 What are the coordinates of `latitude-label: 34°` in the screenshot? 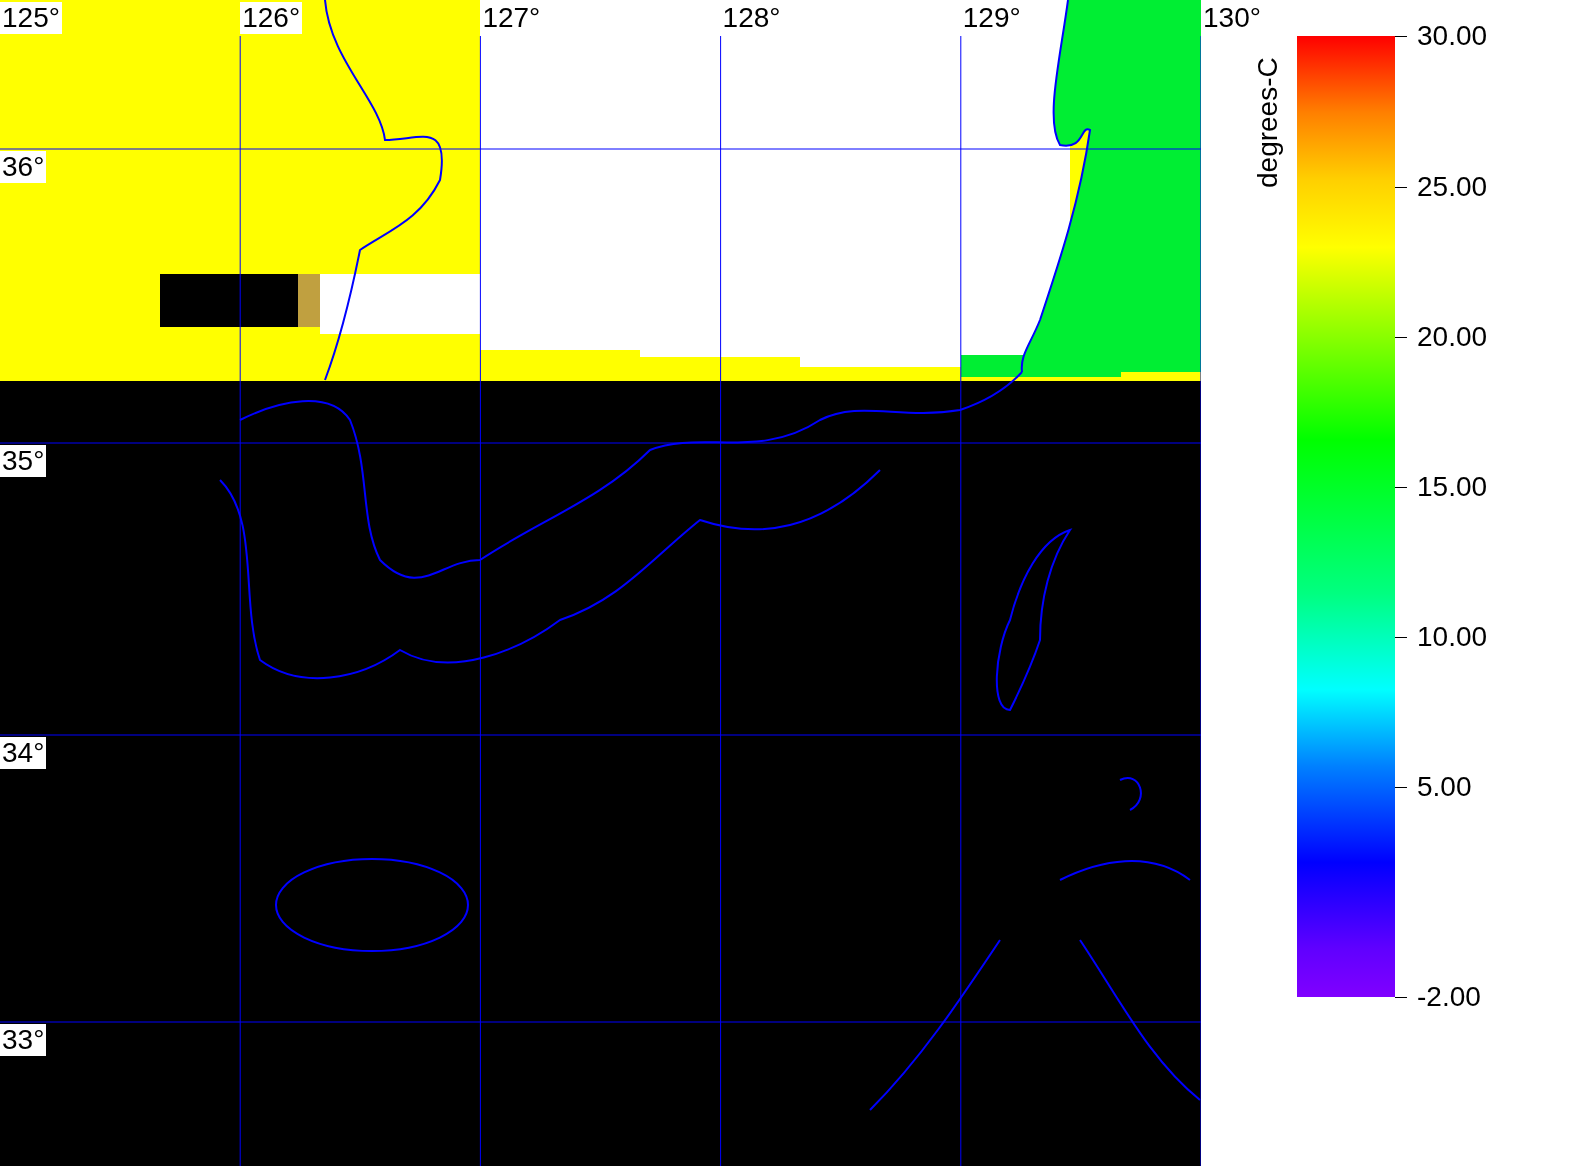 It's located at (23, 753).